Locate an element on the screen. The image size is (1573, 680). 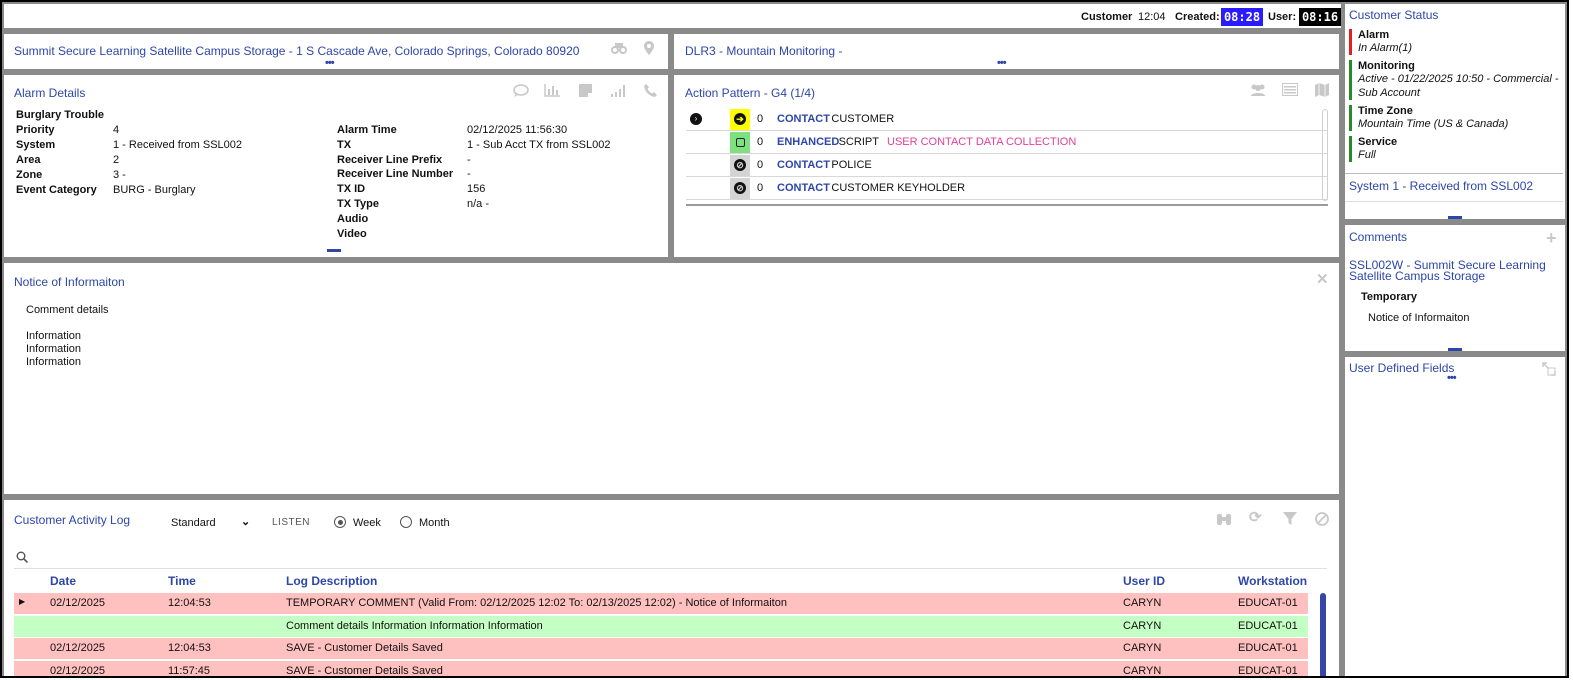
arrow-right-icon: ➔ is located at coordinates (740, 119).